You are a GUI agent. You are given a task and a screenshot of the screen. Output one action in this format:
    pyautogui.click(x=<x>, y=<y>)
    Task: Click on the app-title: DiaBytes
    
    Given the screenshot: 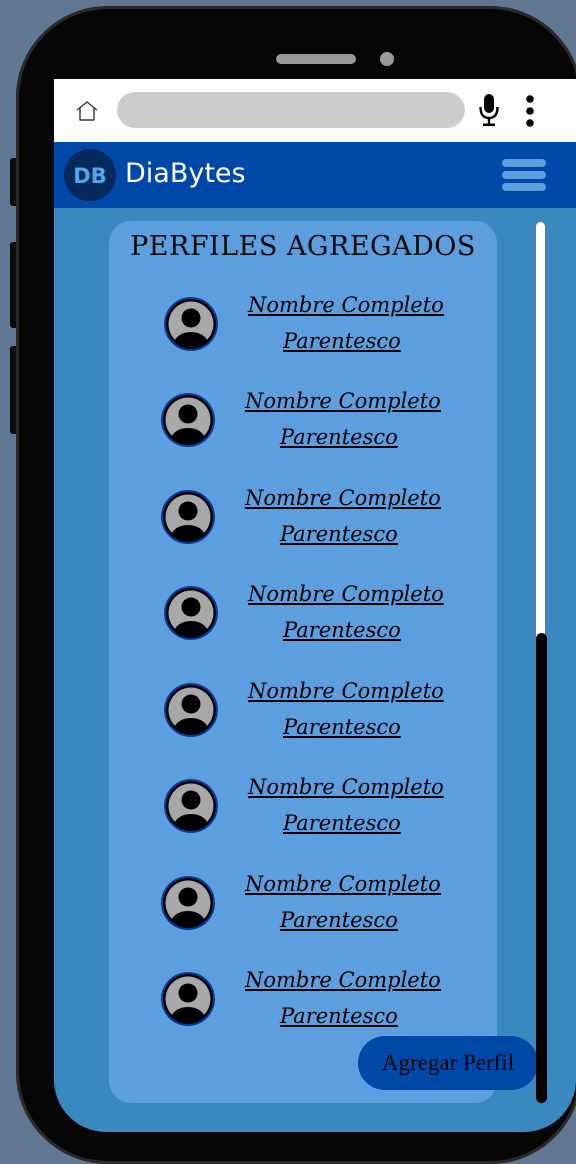 What is the action you would take?
    pyautogui.click(x=185, y=173)
    